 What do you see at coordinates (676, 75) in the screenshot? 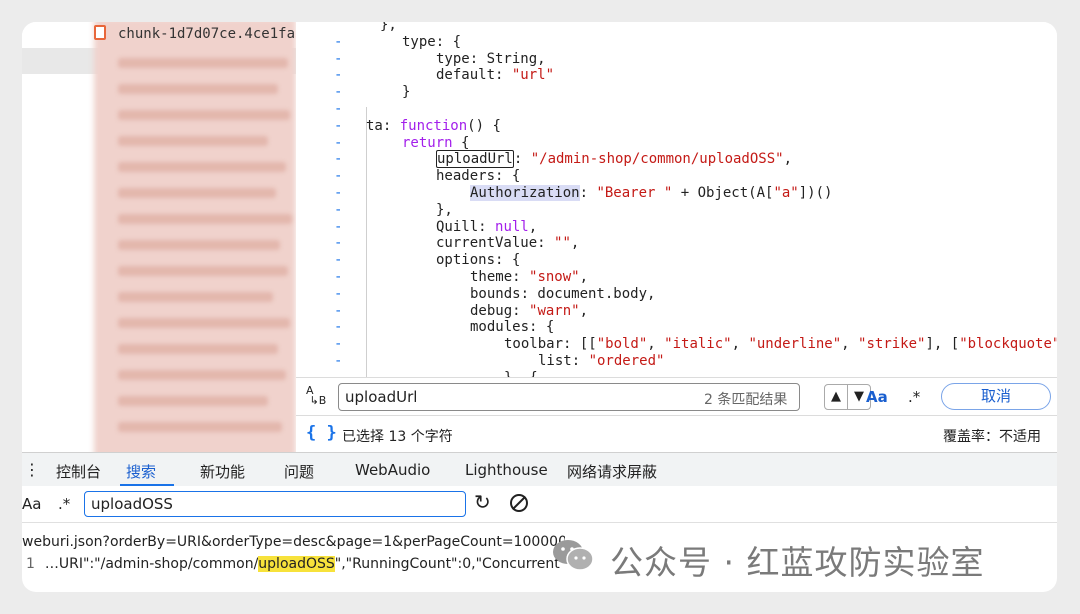
I see `code-line: - default: "url"` at bounding box center [676, 75].